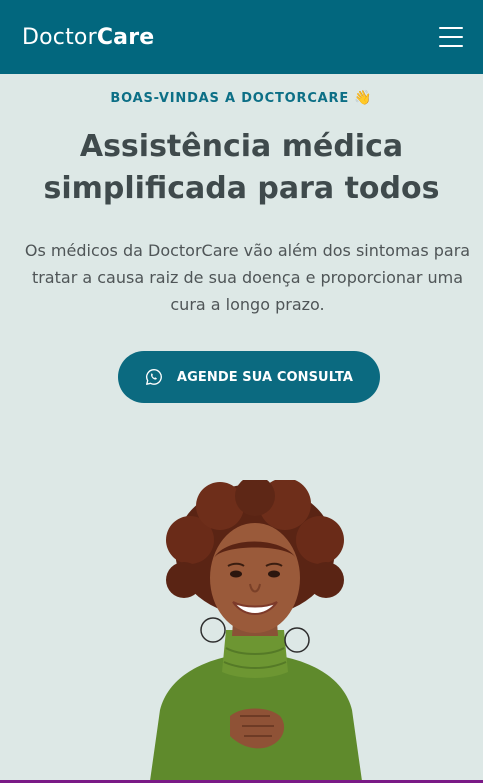 Image resolution: width=485 pixels, height=783 pixels. Describe the element at coordinates (59, 37) in the screenshot. I see `logo-text-light: Doctor` at that location.